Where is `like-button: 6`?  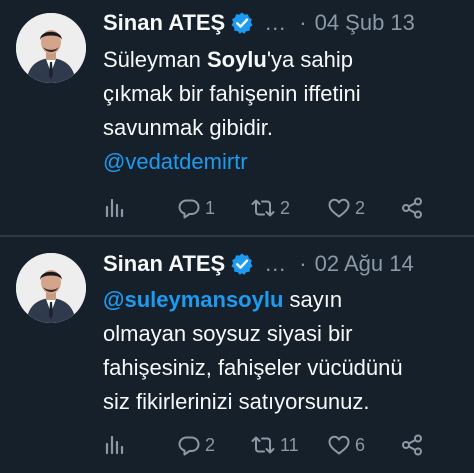 like-button: 6 is located at coordinates (346, 445).